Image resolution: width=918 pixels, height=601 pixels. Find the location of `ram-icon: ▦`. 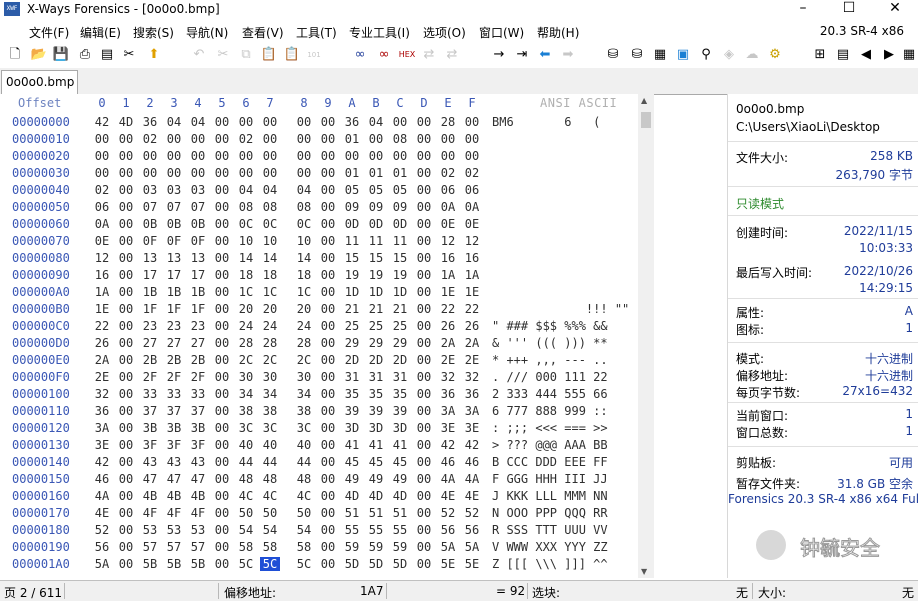

ram-icon: ▦ is located at coordinates (660, 55).